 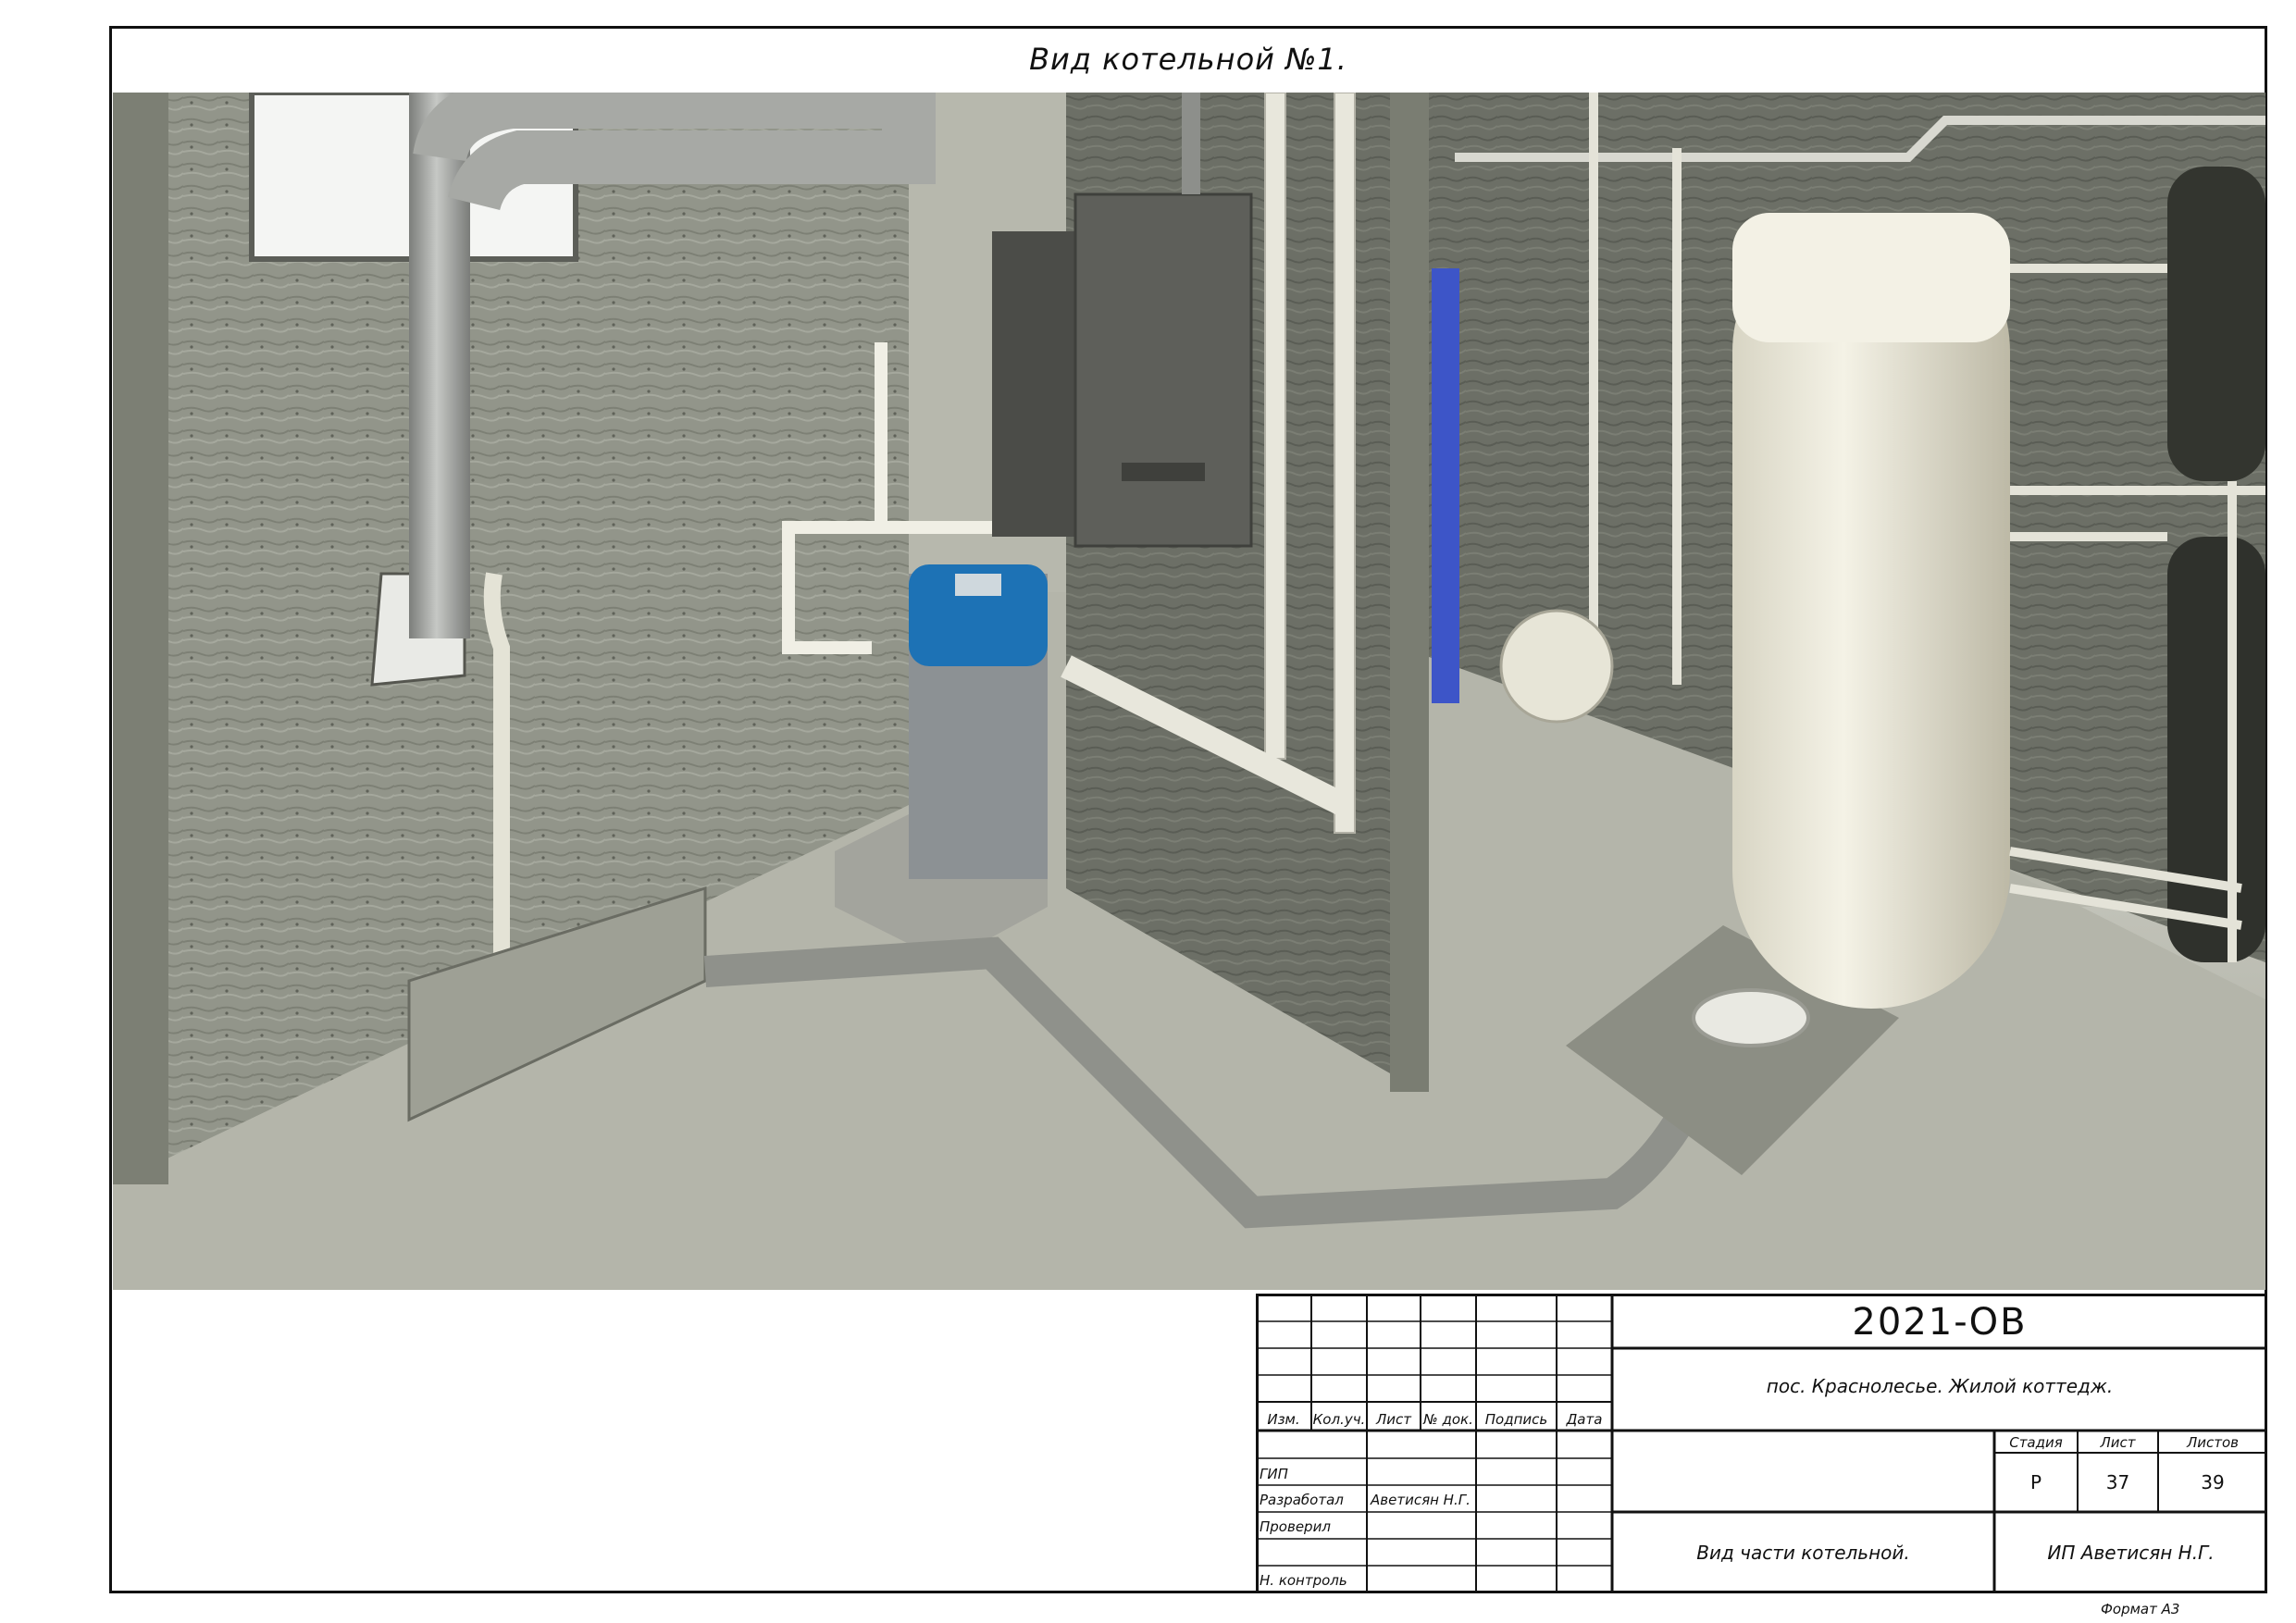 I want to click on project-name: пос. Краснолесье. Жилой коттедж., so click(x=1940, y=1386).